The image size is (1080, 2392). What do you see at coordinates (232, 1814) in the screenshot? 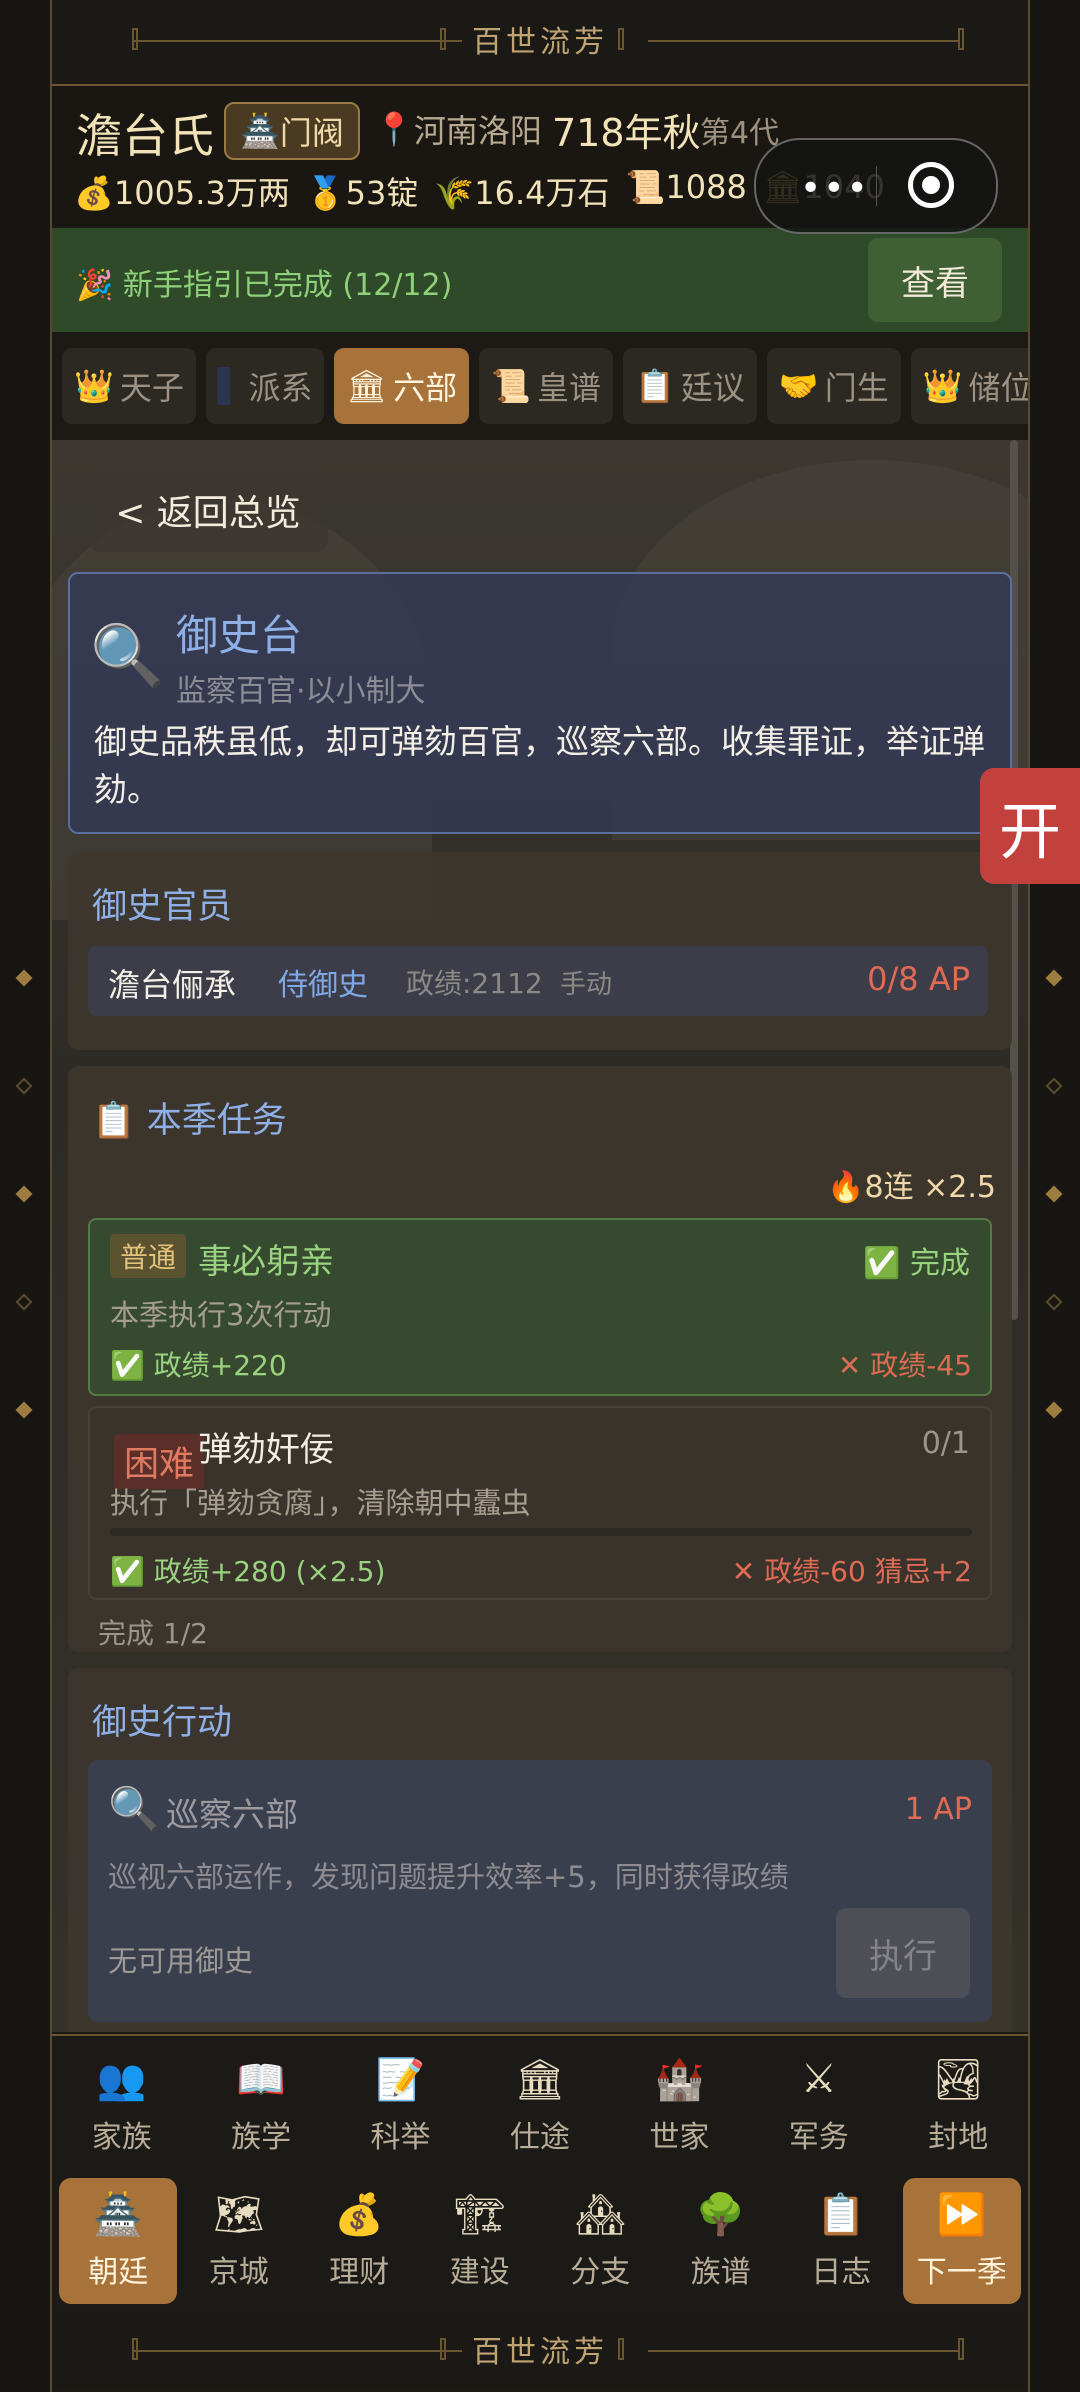
I see `action-name: 巡察六部` at bounding box center [232, 1814].